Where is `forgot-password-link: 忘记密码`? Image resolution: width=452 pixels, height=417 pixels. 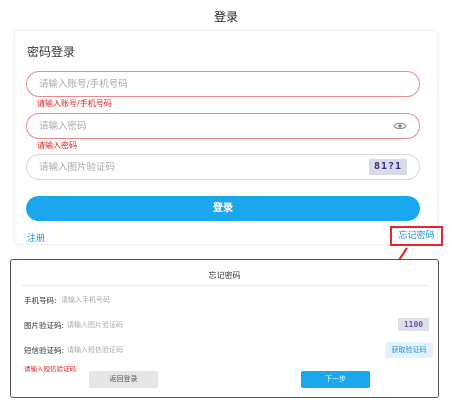 forgot-password-link: 忘记密码 is located at coordinates (416, 236).